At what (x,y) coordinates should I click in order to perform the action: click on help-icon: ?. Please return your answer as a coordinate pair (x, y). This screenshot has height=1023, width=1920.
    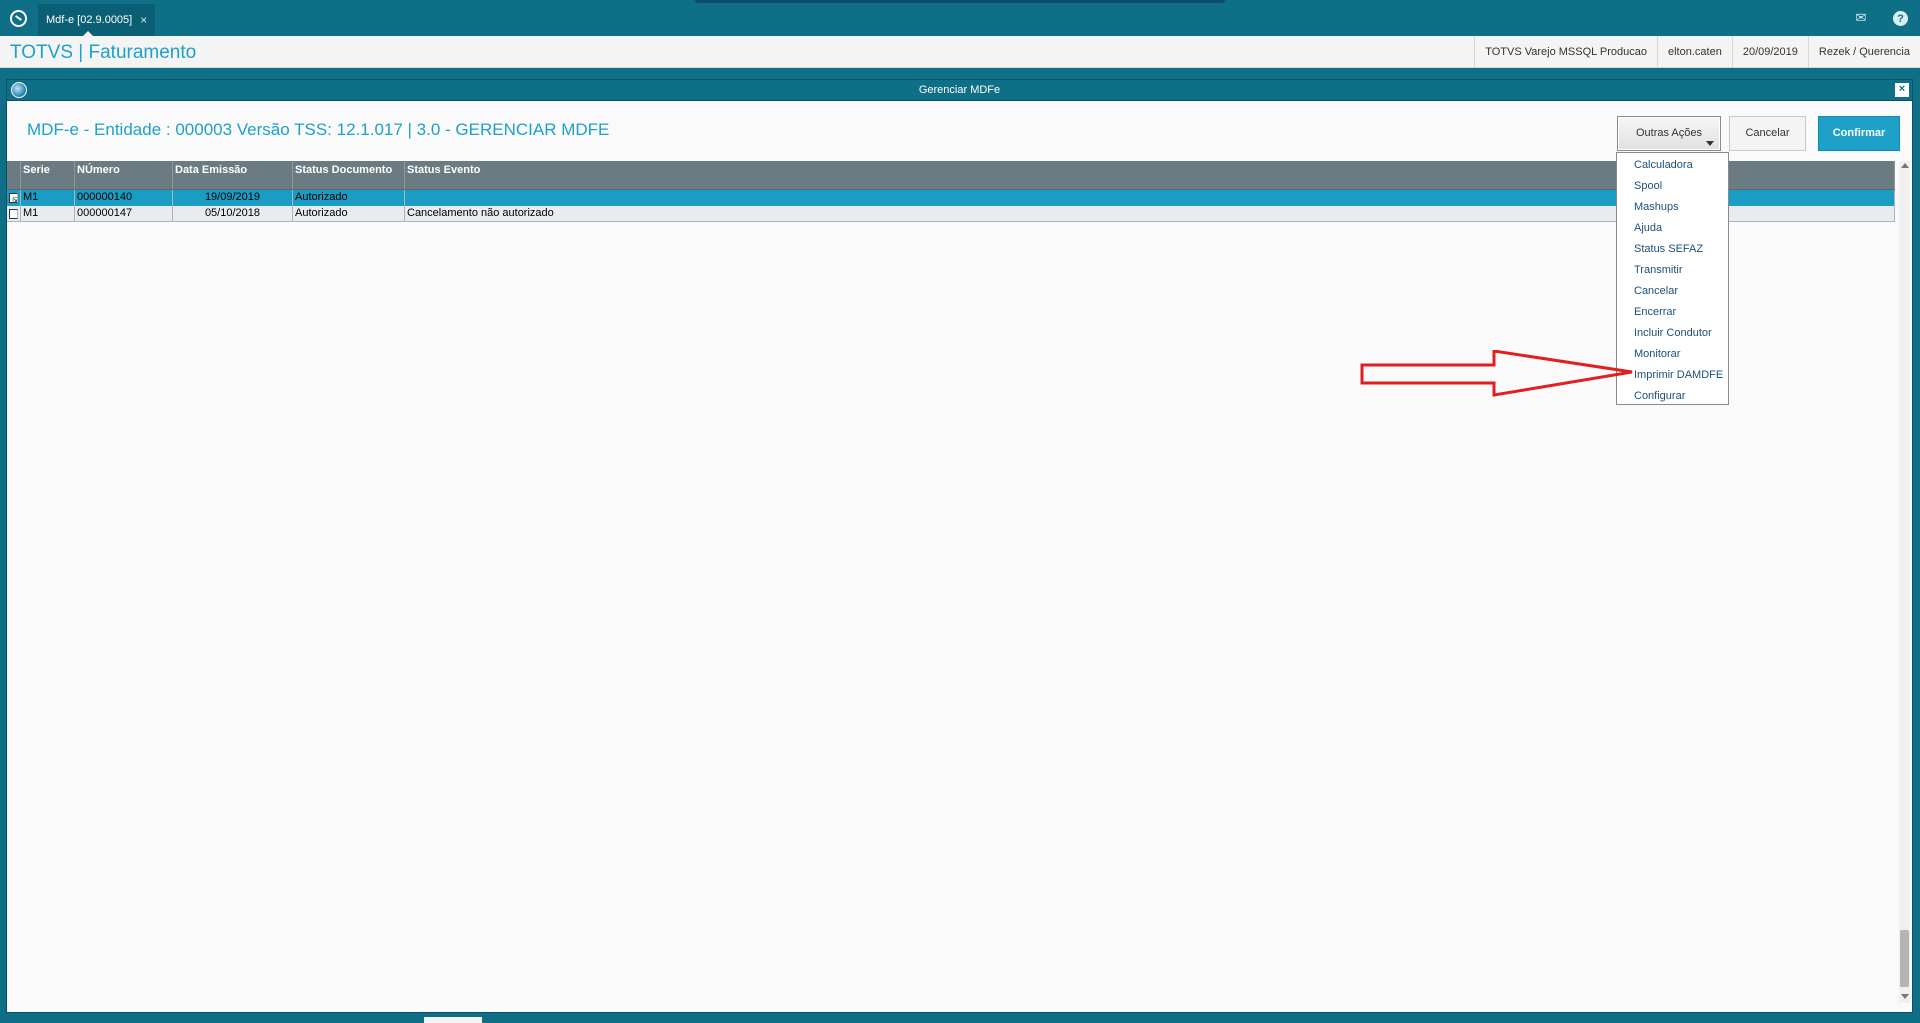
    Looking at the image, I should click on (1900, 18).